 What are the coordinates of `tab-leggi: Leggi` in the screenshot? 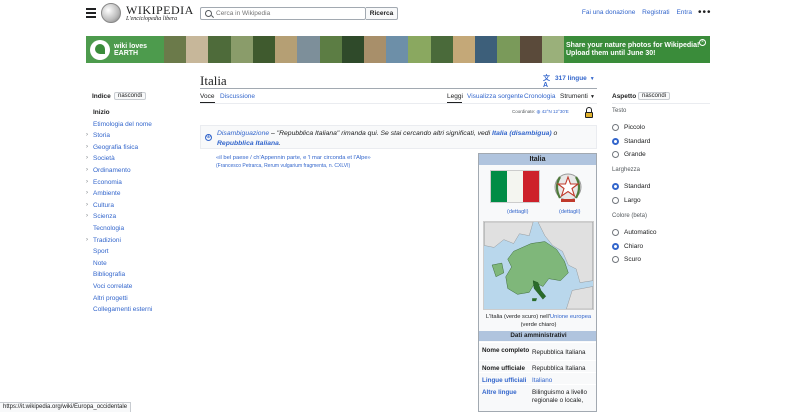 It's located at (455, 96).